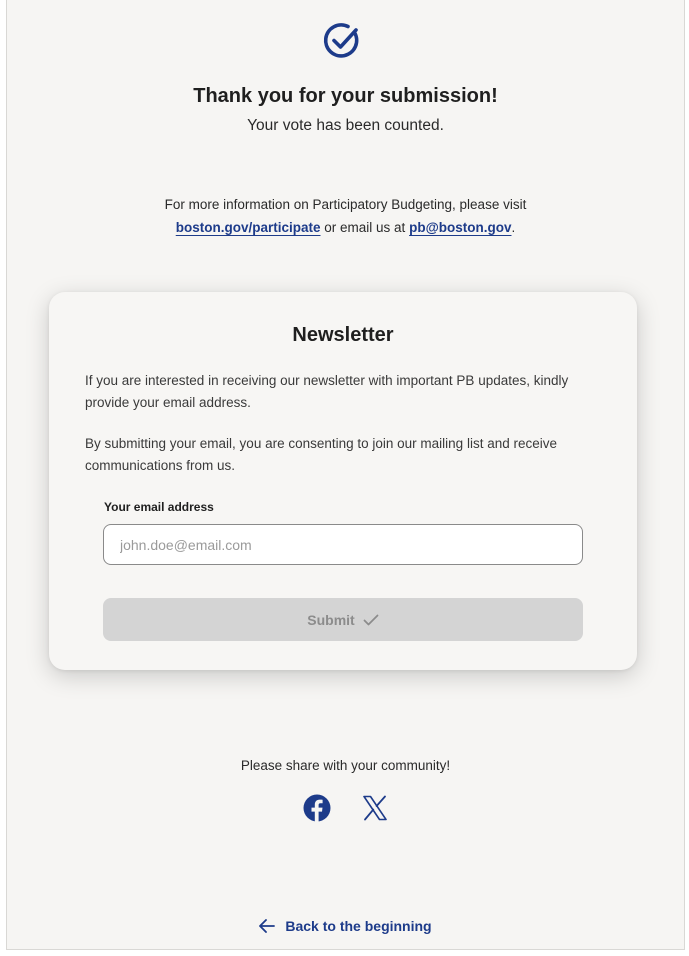 The width and height of the screenshot is (689, 956). What do you see at coordinates (331, 619) in the screenshot?
I see `submit-button-label: Submit` at bounding box center [331, 619].